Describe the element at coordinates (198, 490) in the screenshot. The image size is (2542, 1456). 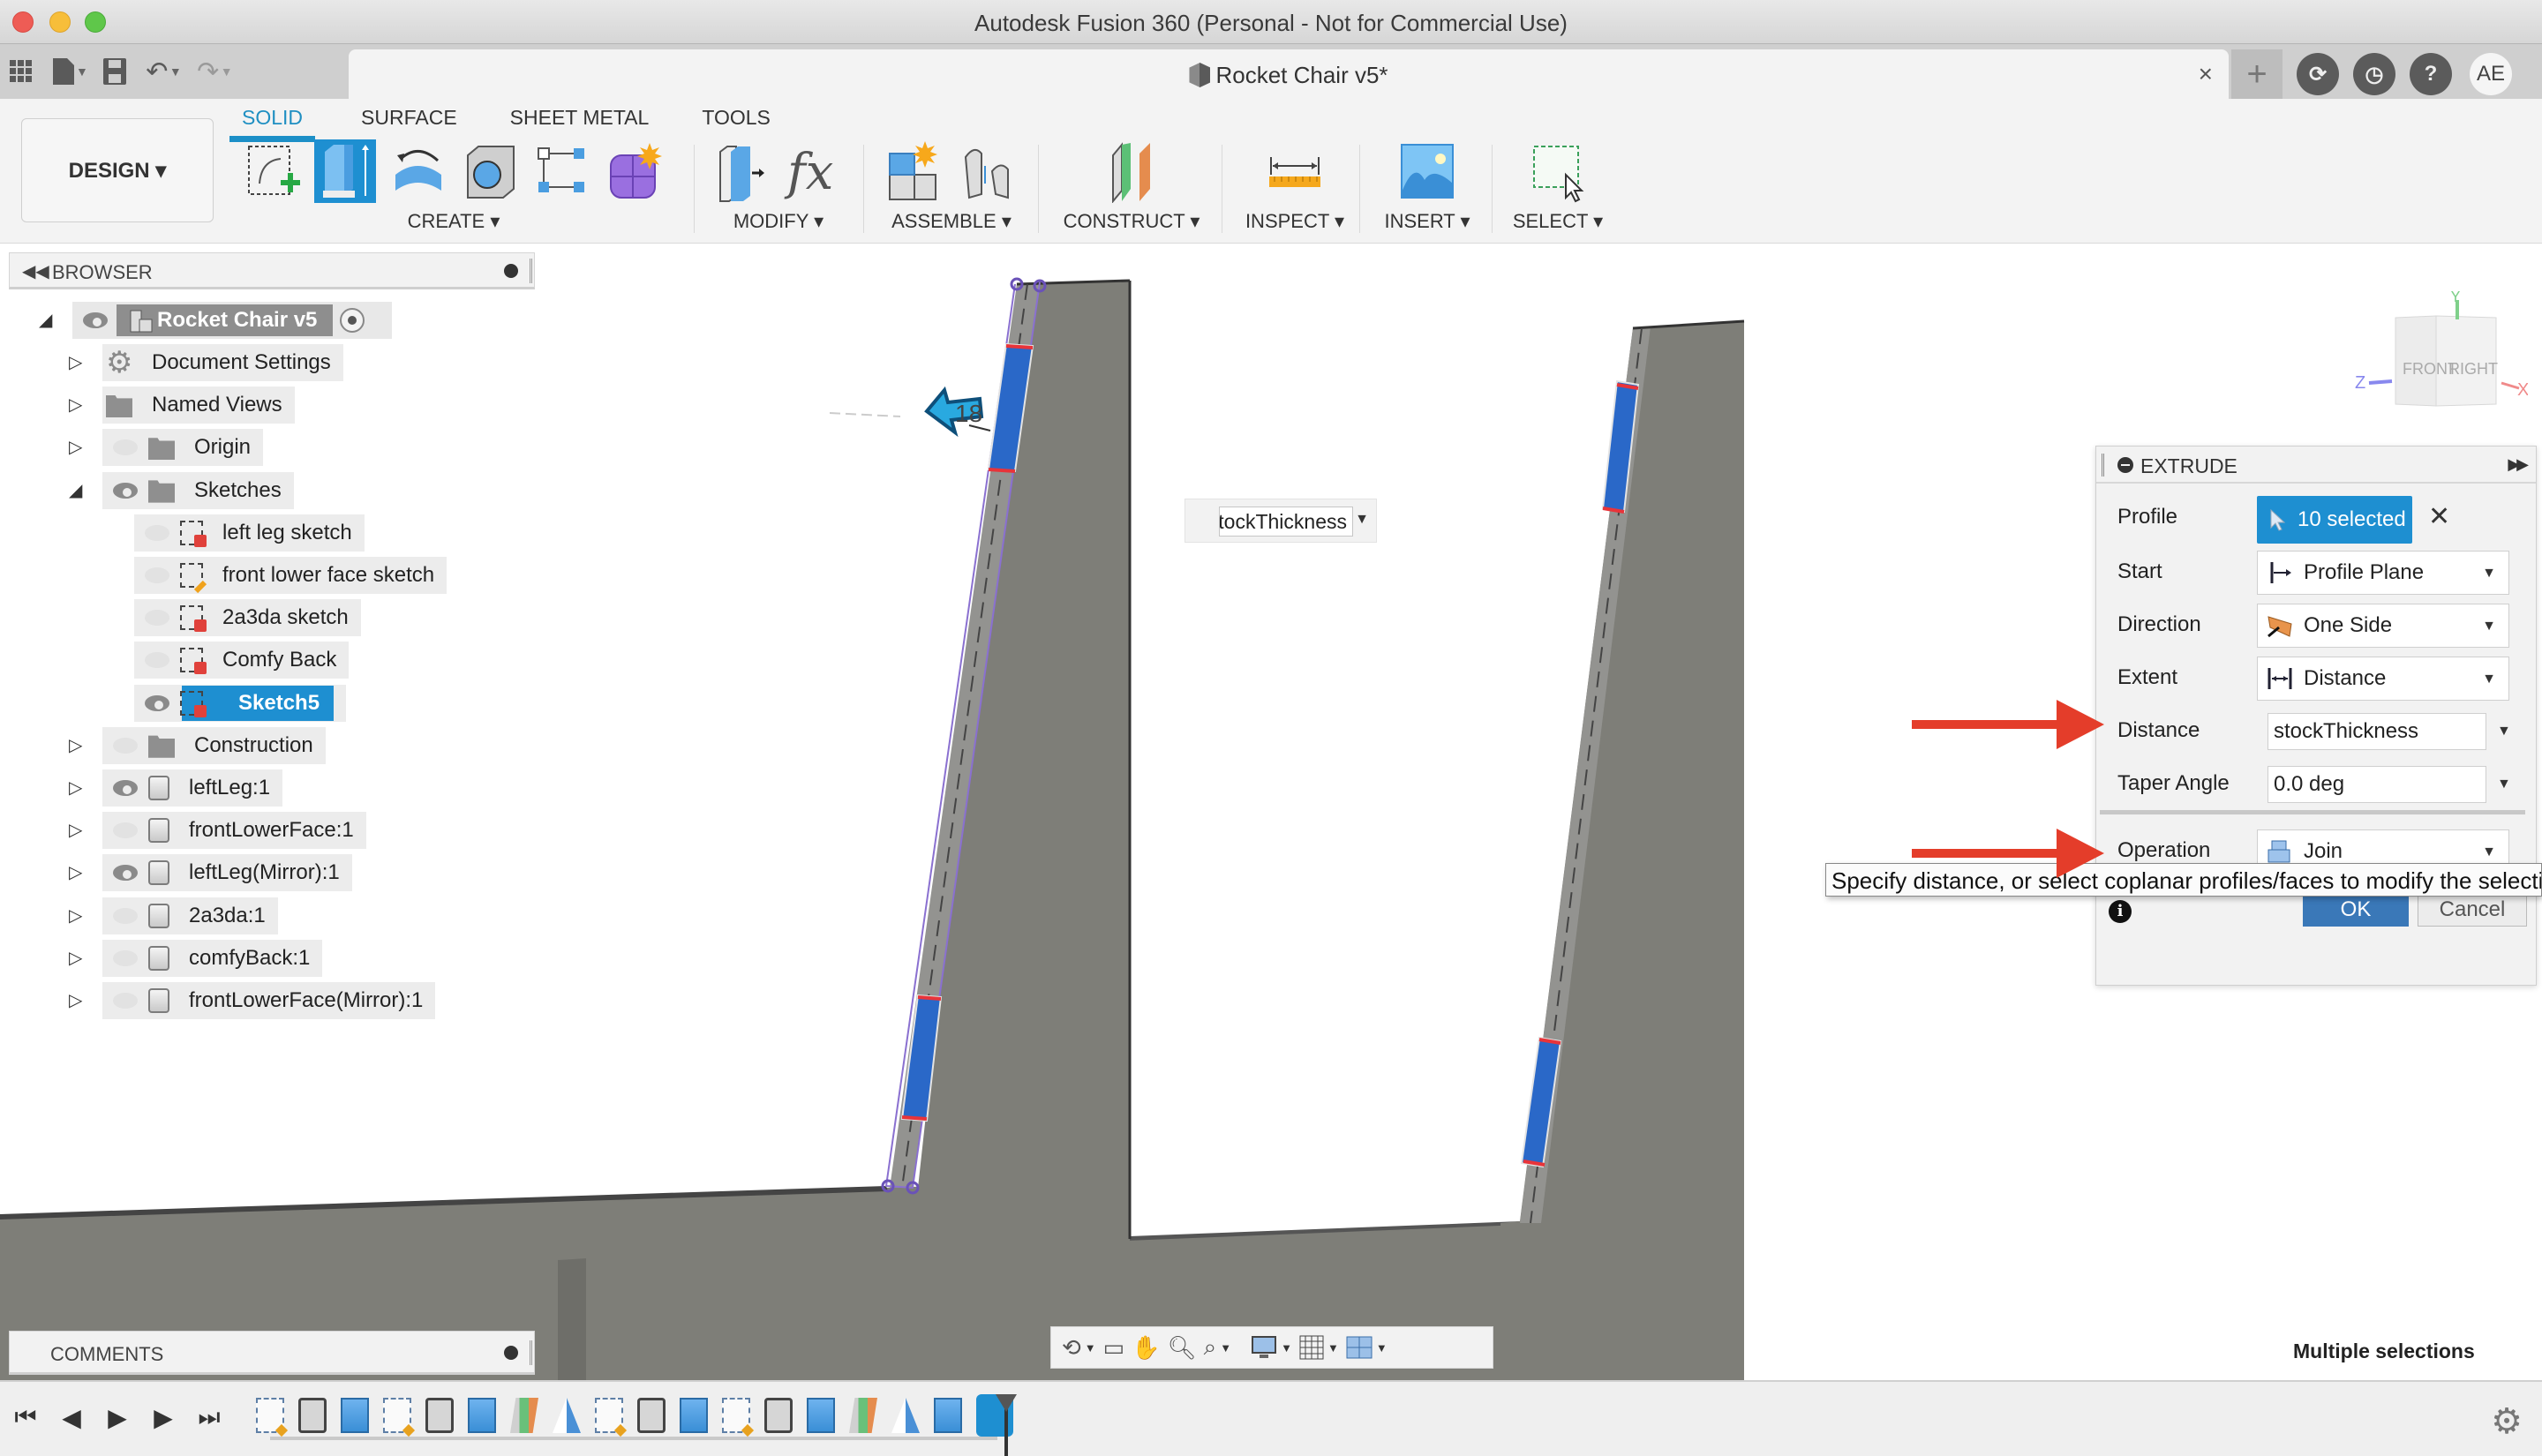
I see `tree-item: Sketches` at that location.